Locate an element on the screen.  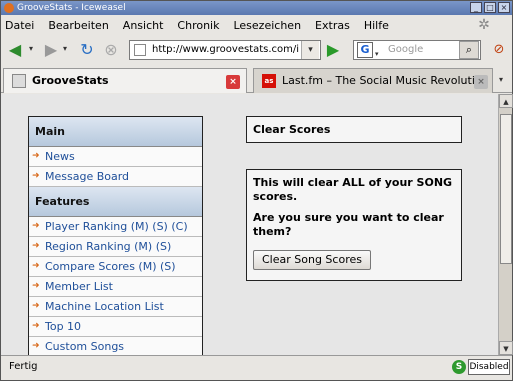
search-magnifier-icon: ⌕ is located at coordinates (469, 50).